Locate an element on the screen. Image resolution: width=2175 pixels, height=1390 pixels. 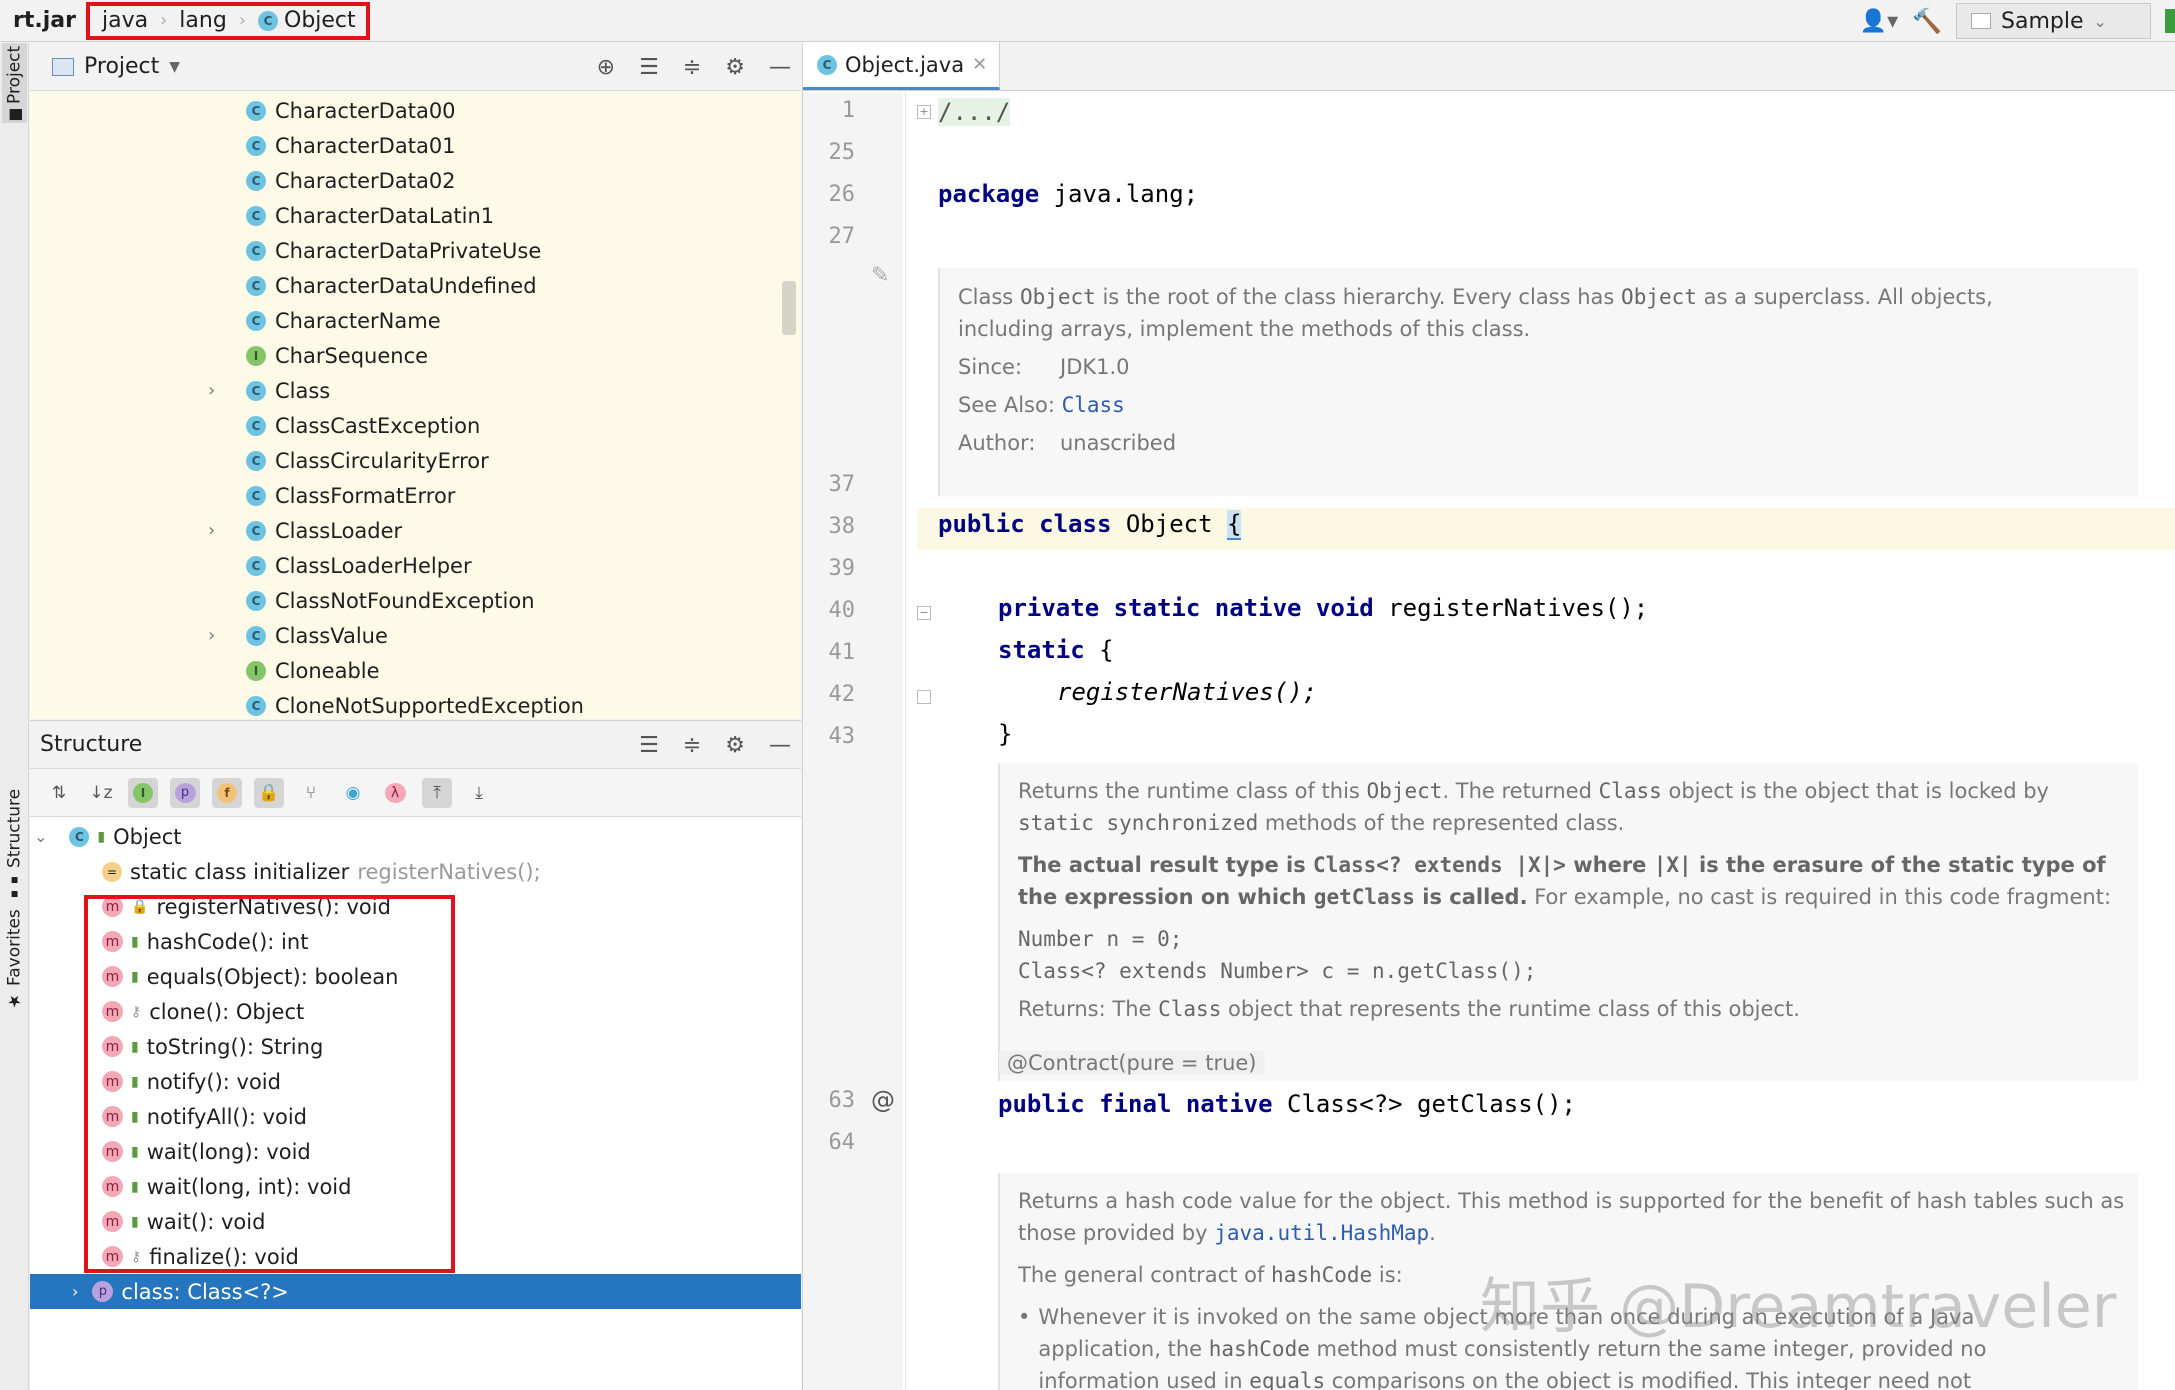
tab-object-java: C Object.java ✕ is located at coordinates (902, 66).